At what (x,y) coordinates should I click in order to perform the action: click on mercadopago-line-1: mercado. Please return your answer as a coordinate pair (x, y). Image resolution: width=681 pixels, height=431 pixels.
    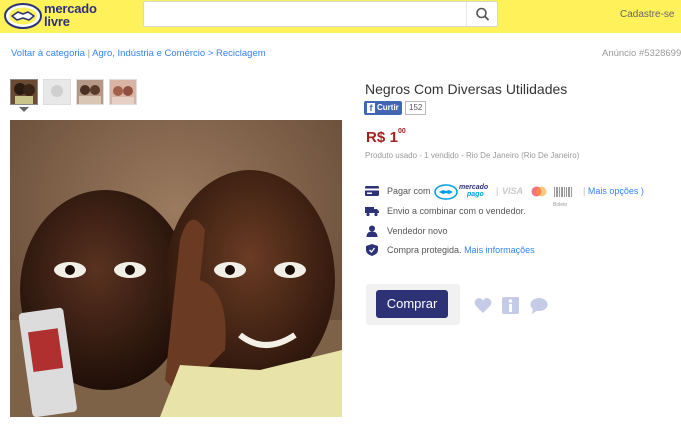
    Looking at the image, I should click on (474, 187).